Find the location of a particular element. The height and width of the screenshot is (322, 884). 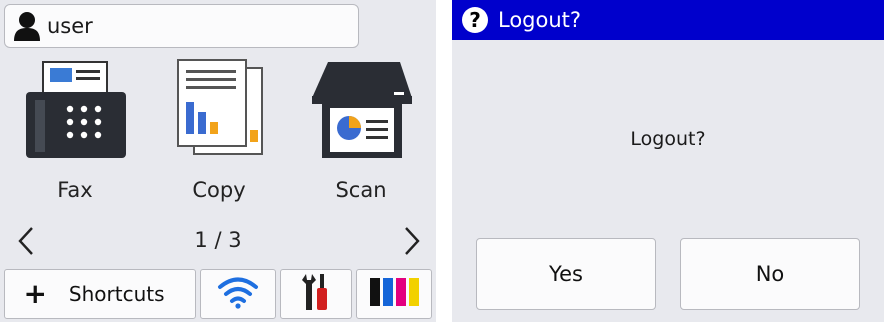

scan-tile: Scan is located at coordinates (361, 133).